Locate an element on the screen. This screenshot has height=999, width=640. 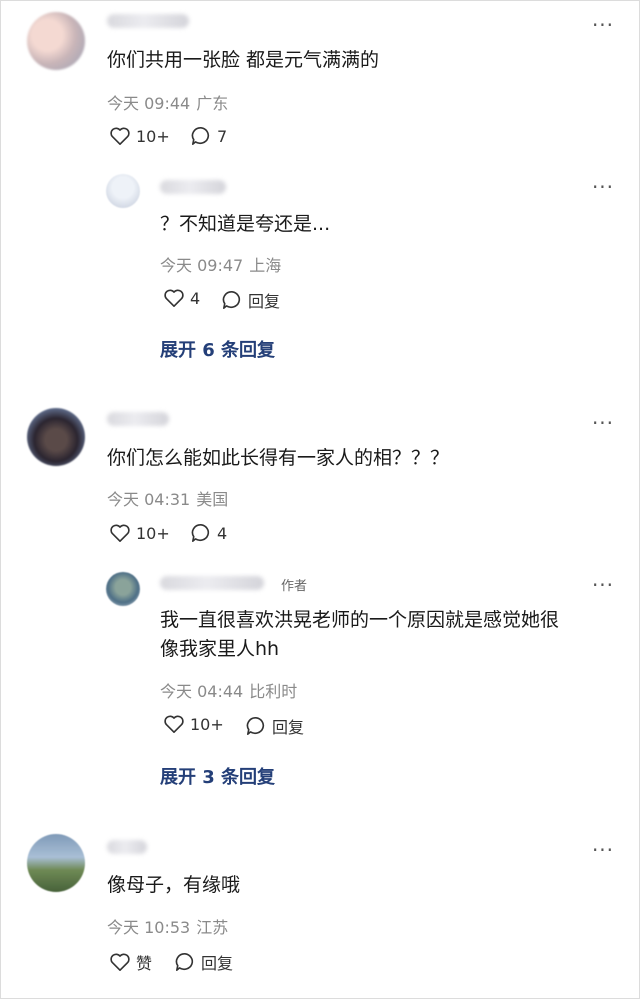
comment-meta: 今天 09:44 广东 is located at coordinates (167, 102).